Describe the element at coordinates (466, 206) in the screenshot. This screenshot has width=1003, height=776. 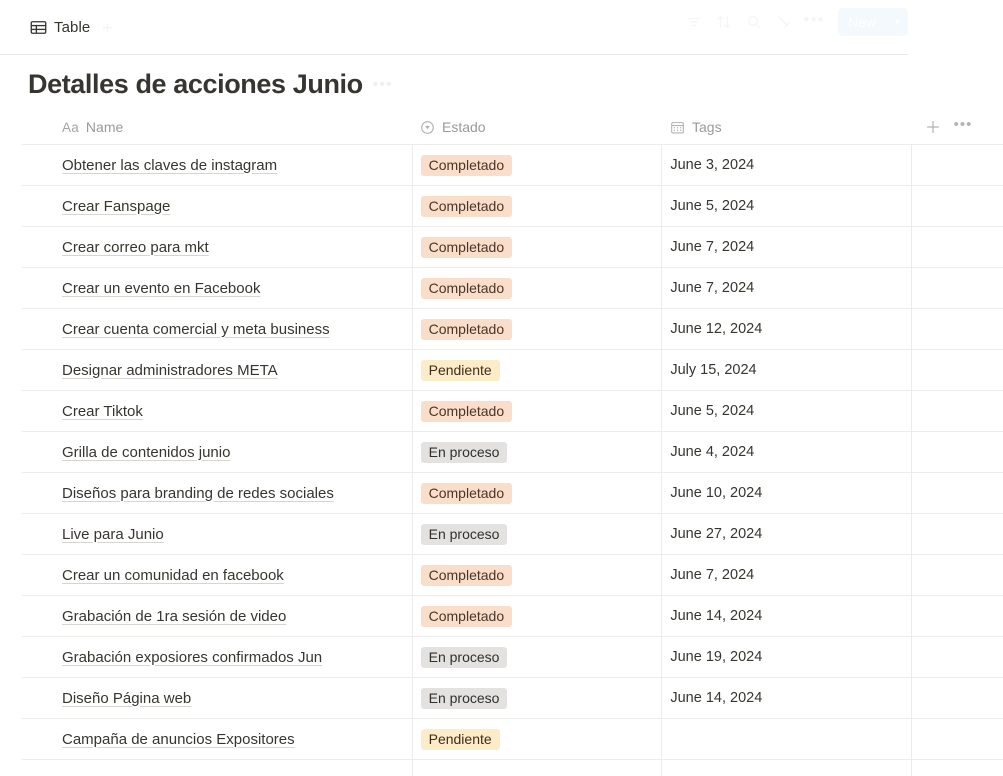
I see `status-badge: Completado` at that location.